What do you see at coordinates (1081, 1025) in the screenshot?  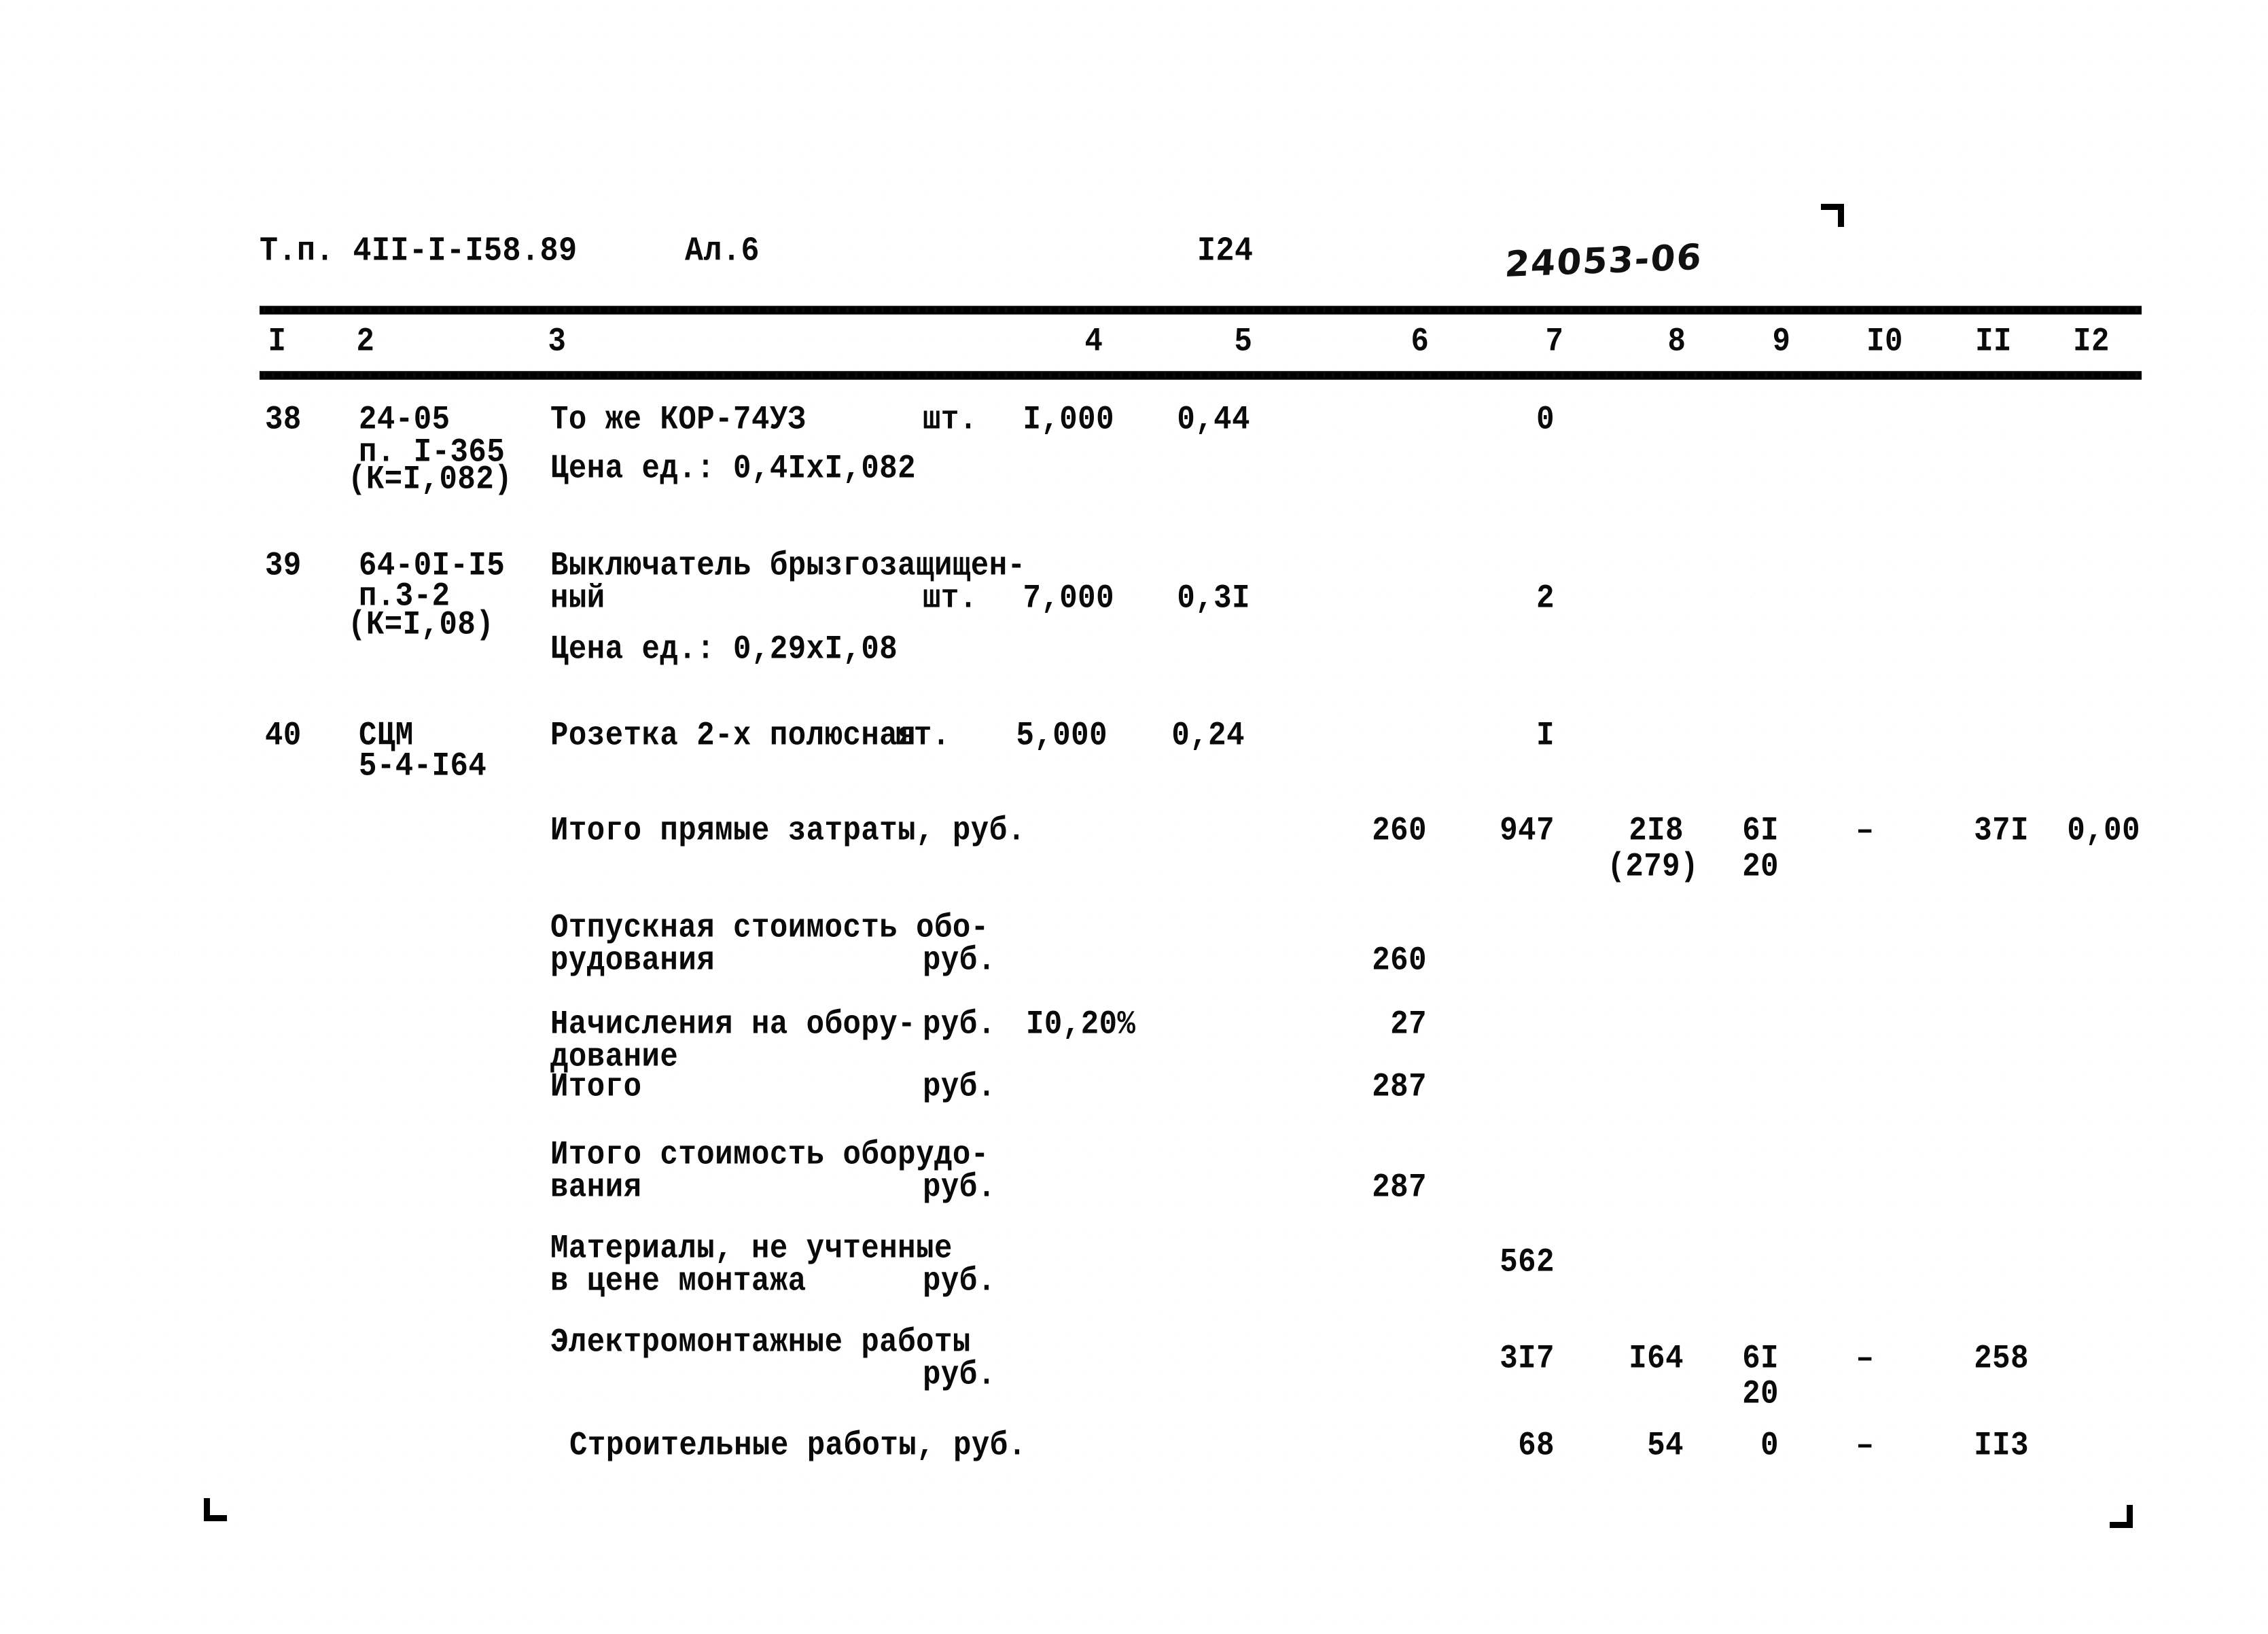 I see `summary-rate: I0,20%` at bounding box center [1081, 1025].